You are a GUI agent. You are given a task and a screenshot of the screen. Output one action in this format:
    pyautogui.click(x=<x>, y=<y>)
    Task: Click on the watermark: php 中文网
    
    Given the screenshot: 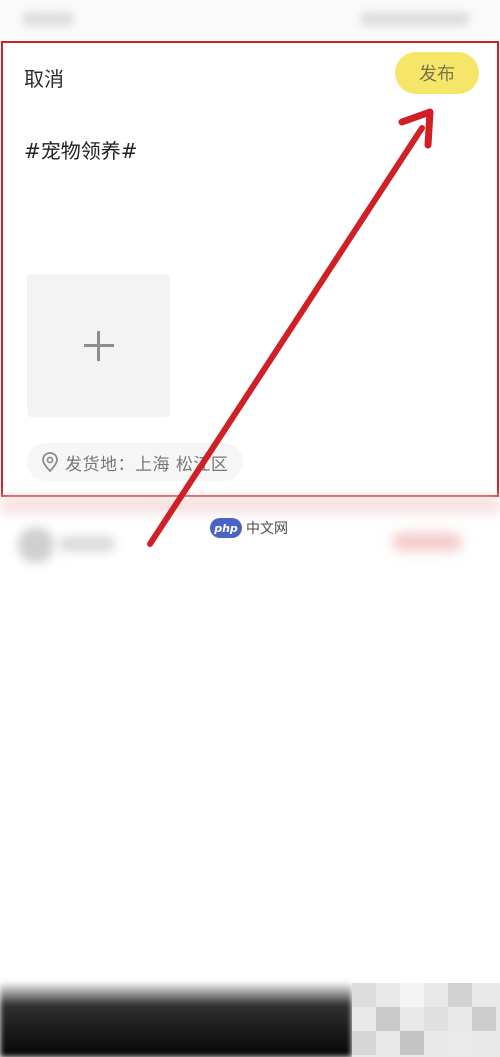 What is the action you would take?
    pyautogui.click(x=249, y=528)
    